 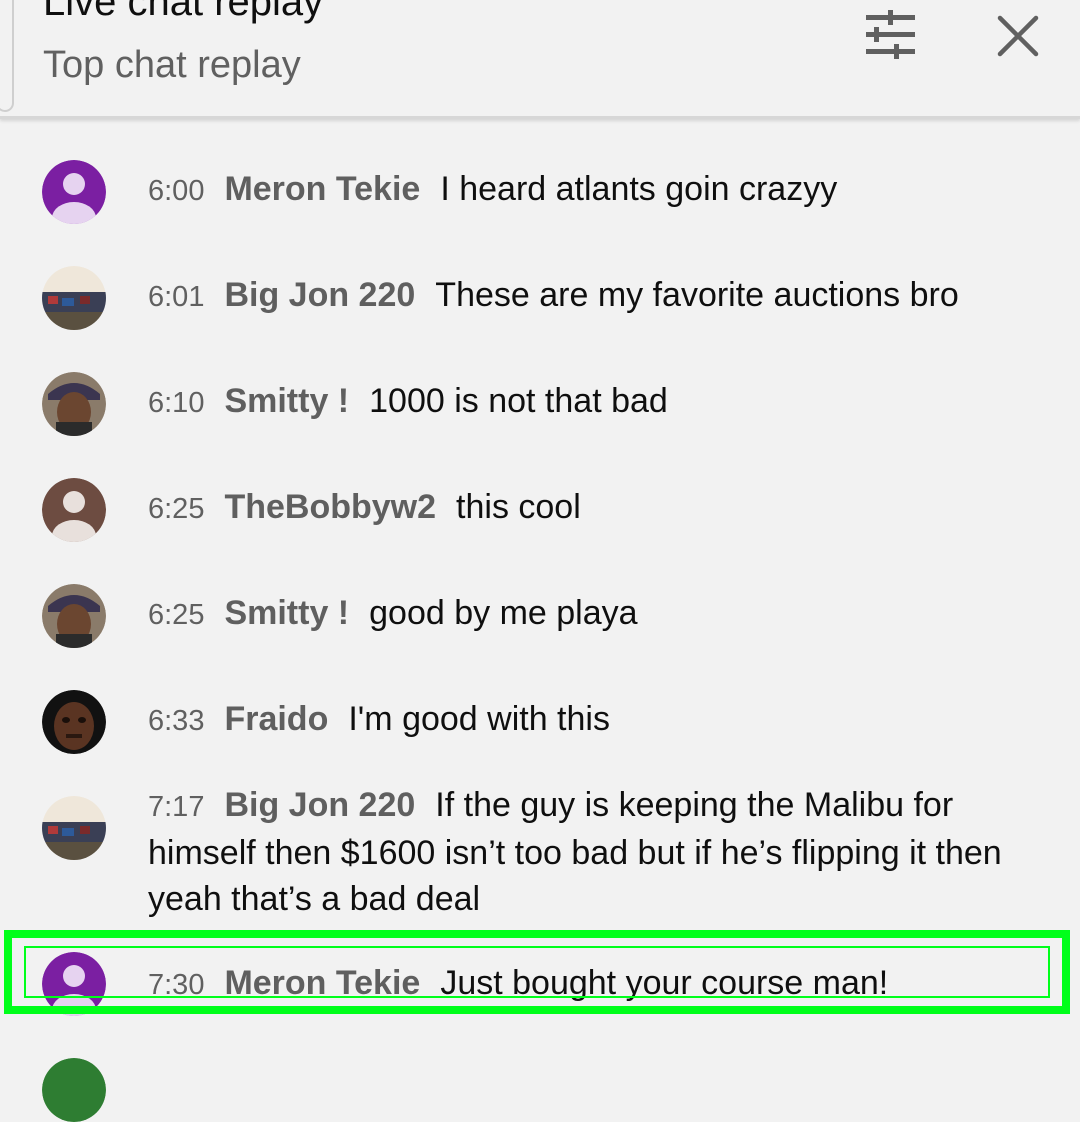 I want to click on message-author: Fraido, so click(x=276, y=719).